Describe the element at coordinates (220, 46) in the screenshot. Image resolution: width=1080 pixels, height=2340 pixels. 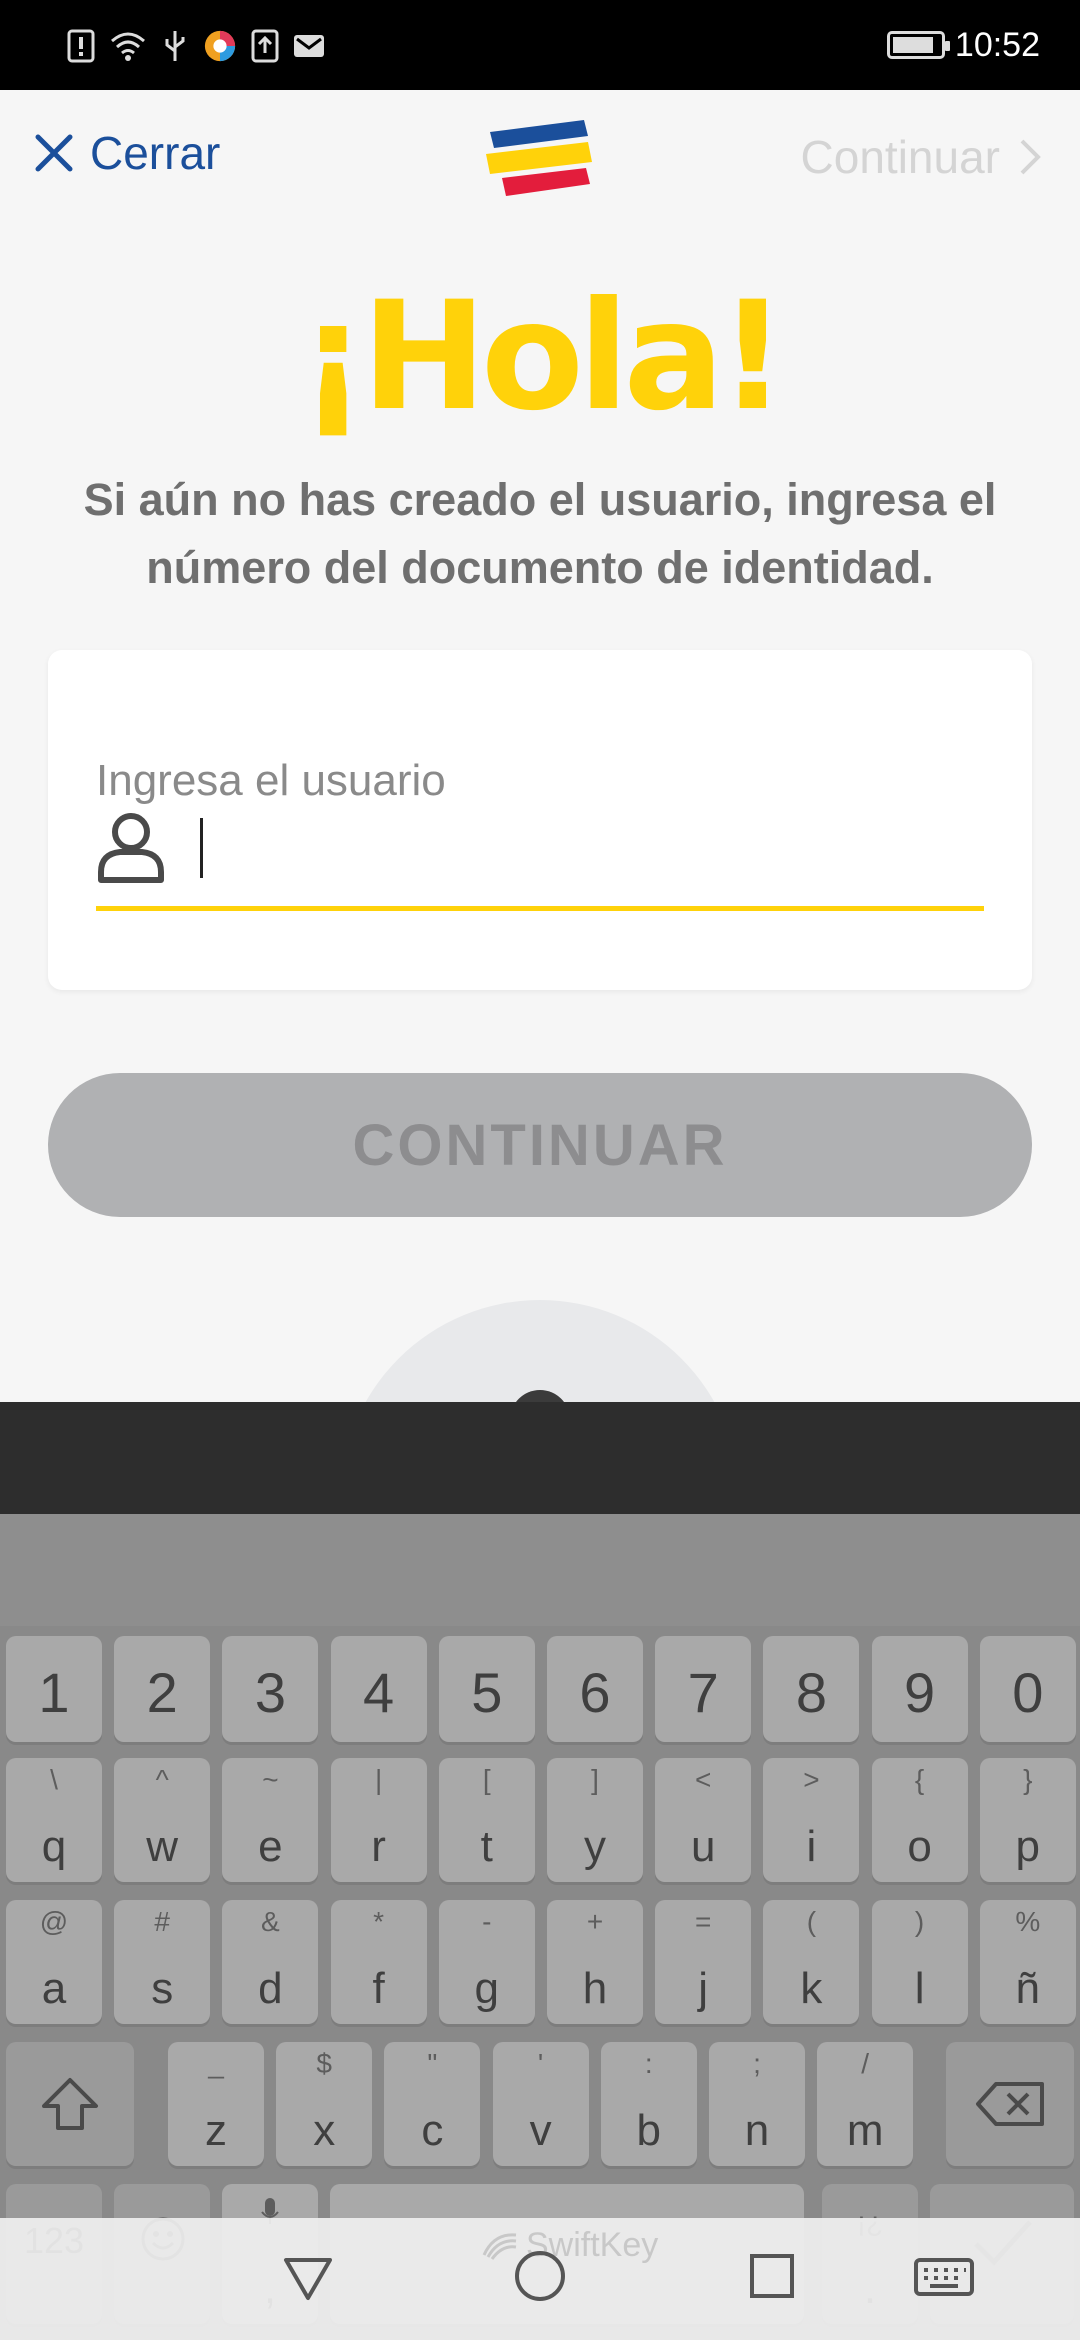
I see `app-notification-icon` at that location.